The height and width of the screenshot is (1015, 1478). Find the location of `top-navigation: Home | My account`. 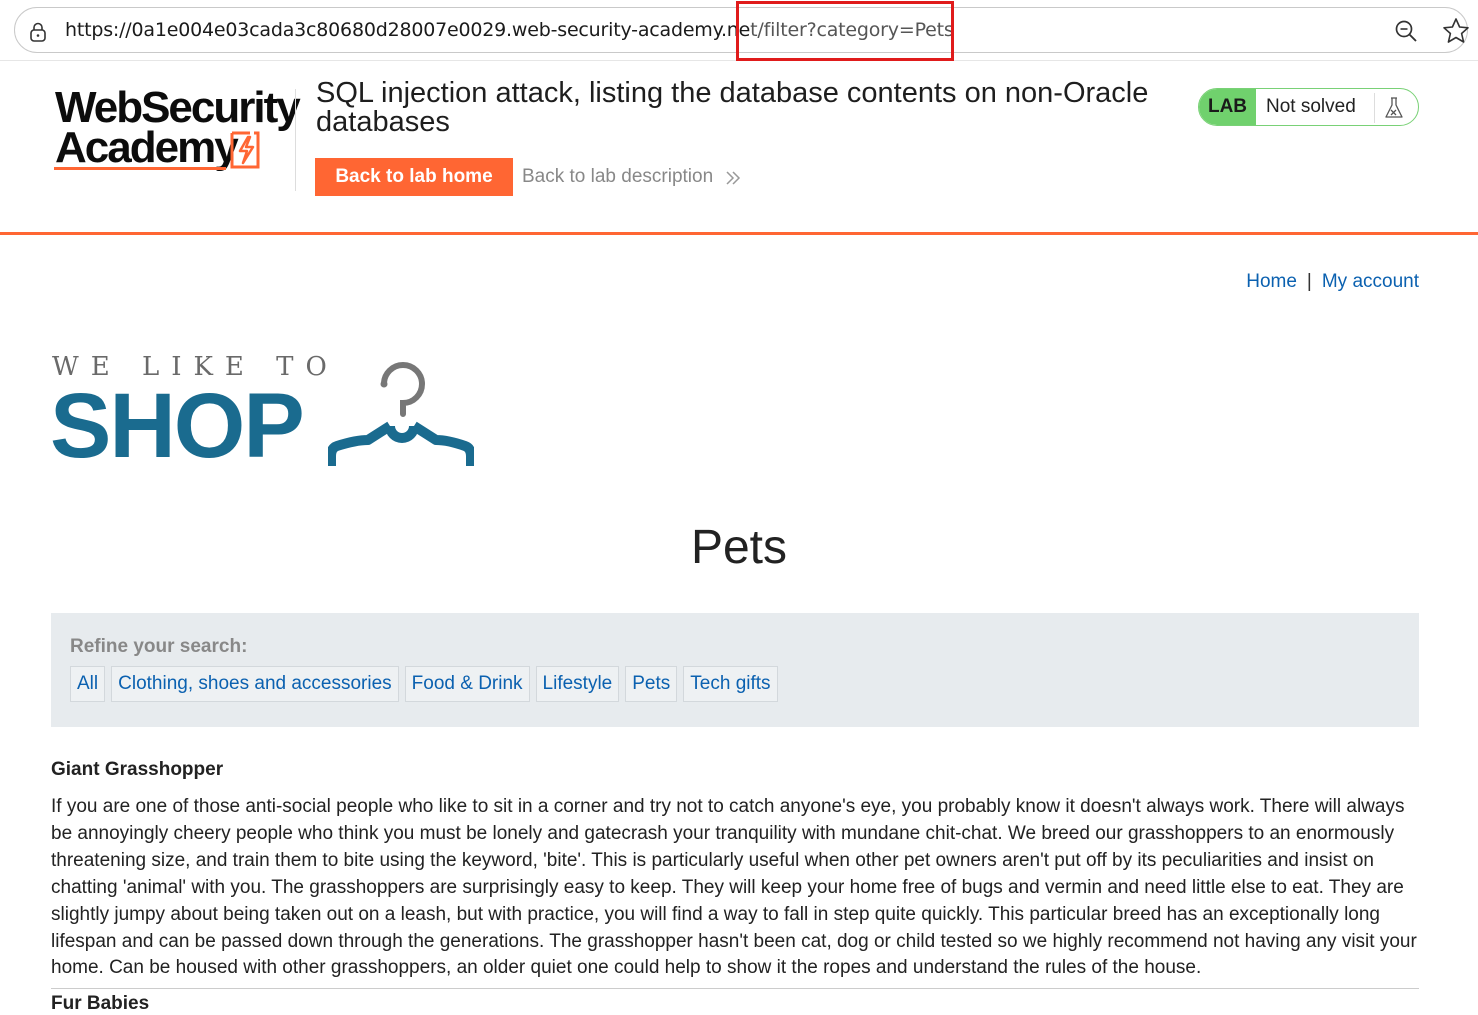

top-navigation: Home | My account is located at coordinates (1332, 282).